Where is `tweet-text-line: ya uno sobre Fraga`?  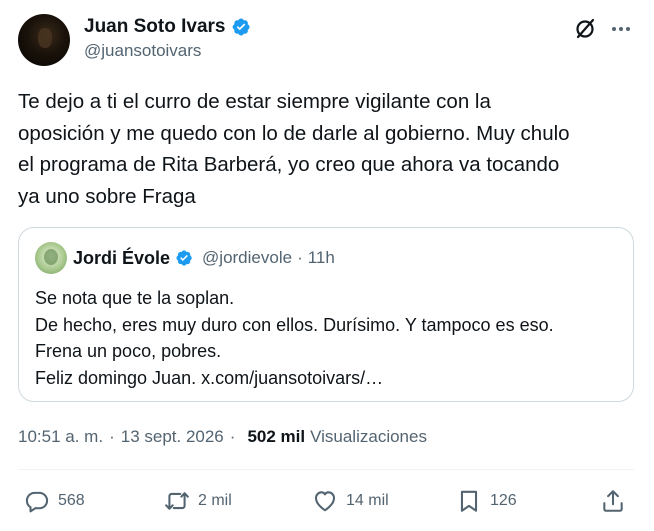 tweet-text-line: ya uno sobre Fraga is located at coordinates (107, 196).